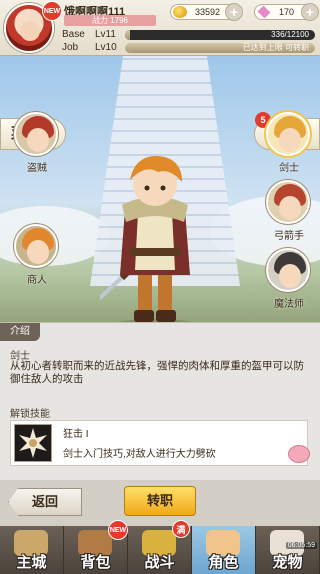 The image size is (320, 574). What do you see at coordinates (106, 47) in the screenshot?
I see `job-level: Lv10` at bounding box center [106, 47].